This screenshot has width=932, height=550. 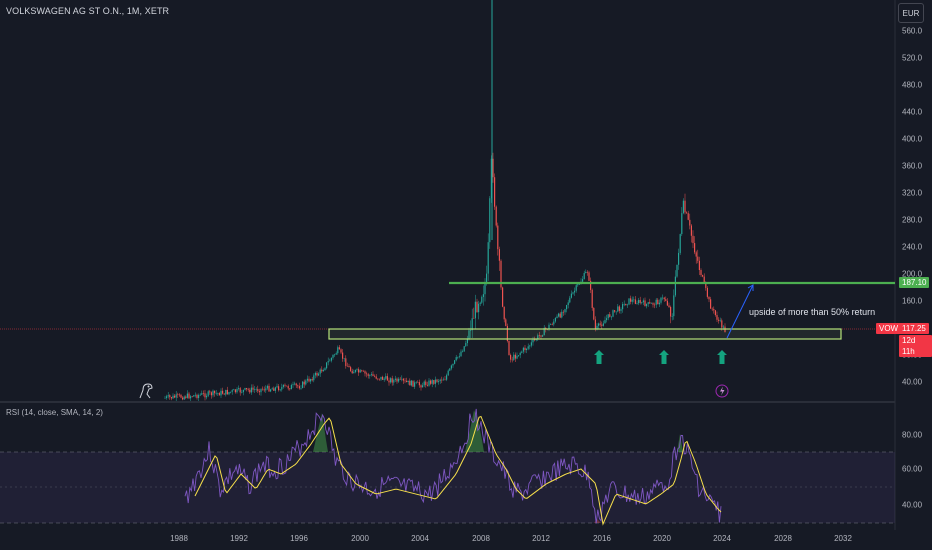 What do you see at coordinates (722, 391) in the screenshot?
I see `lightning-icon` at bounding box center [722, 391].